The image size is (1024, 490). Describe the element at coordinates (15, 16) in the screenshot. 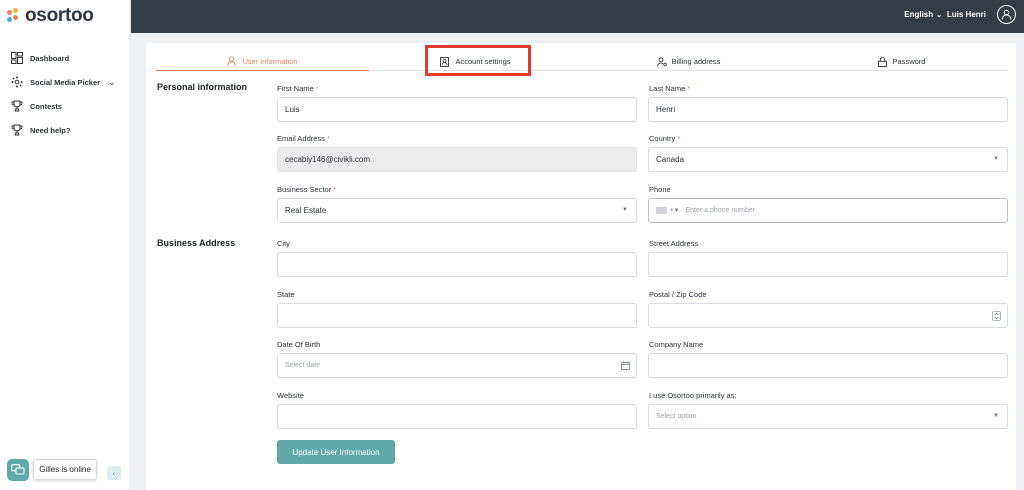

I see `logo-dots-icon` at that location.